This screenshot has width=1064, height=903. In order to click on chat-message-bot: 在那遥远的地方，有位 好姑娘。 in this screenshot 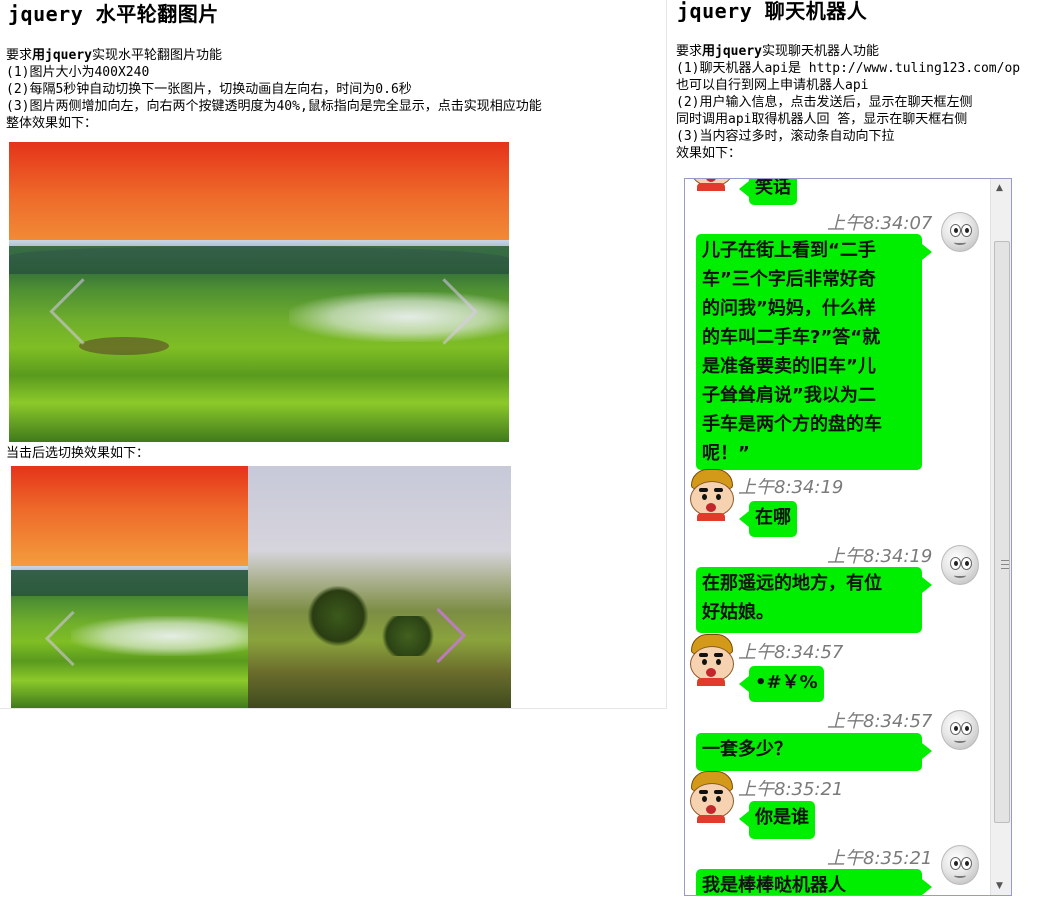, I will do `click(814, 600)`.